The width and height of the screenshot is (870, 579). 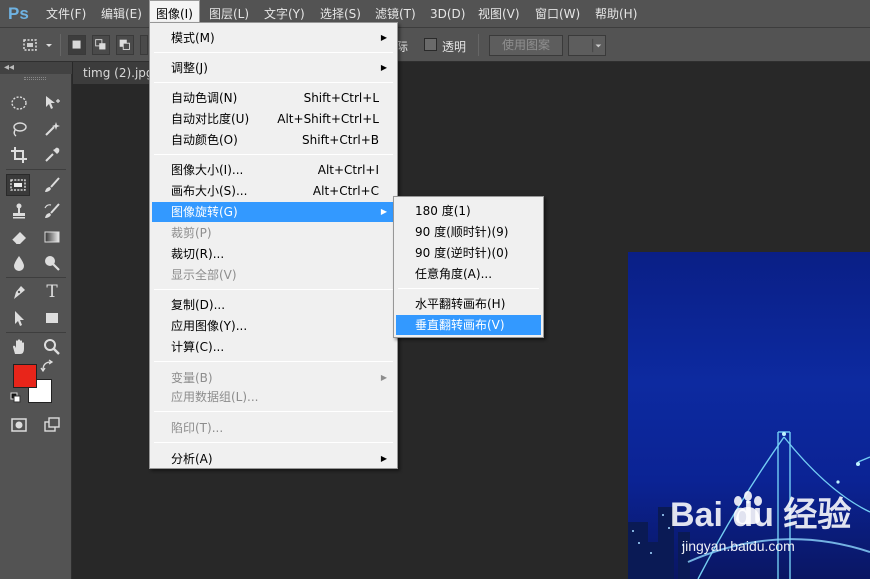 What do you see at coordinates (204, 140) in the screenshot?
I see `menu-item-label: 自动颜色(O)` at bounding box center [204, 140].